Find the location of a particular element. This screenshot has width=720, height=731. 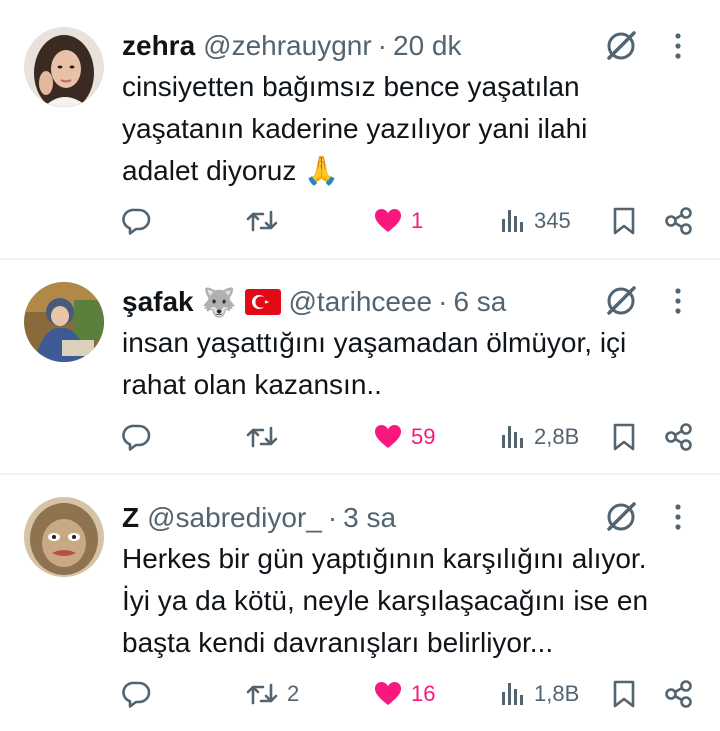

timestamp: 20 dk is located at coordinates (427, 46).